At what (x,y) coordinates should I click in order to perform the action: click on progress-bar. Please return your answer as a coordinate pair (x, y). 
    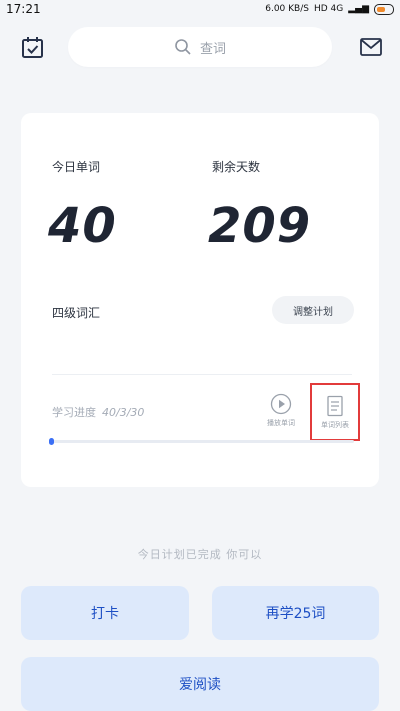
    Looking at the image, I should click on (201, 441).